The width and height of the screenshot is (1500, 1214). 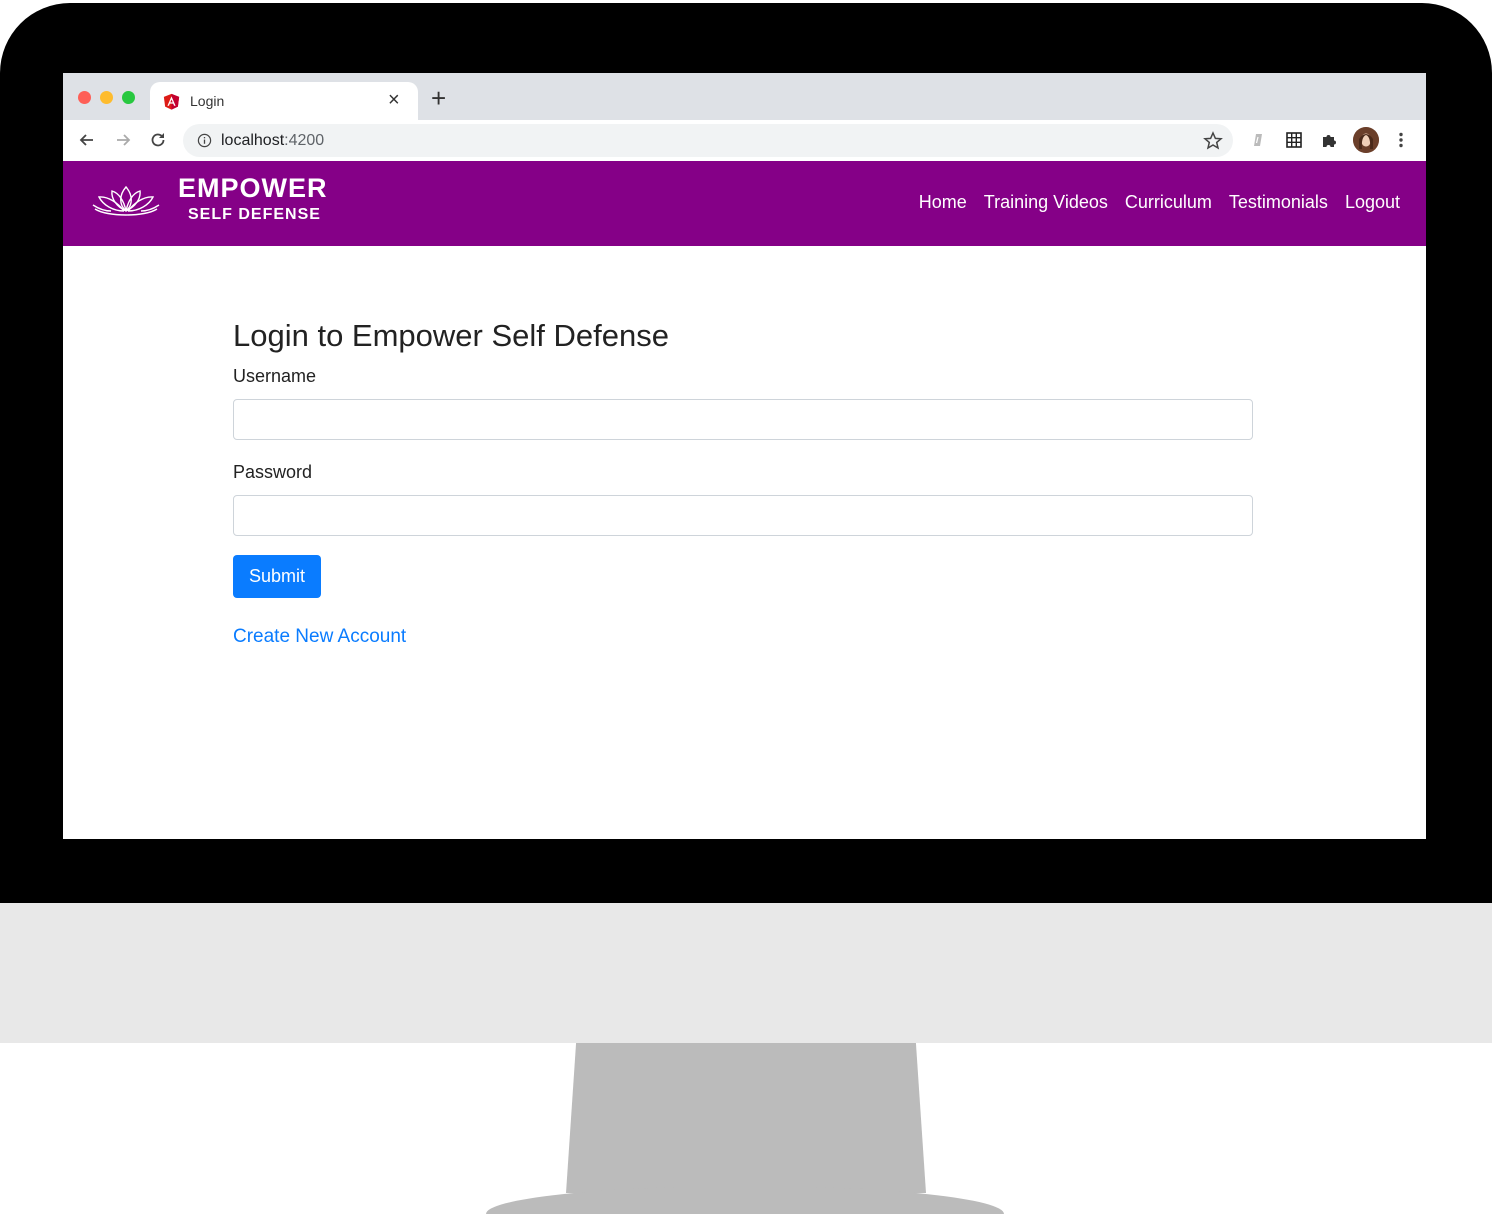 I want to click on extension-icon, so click(x=1258, y=140).